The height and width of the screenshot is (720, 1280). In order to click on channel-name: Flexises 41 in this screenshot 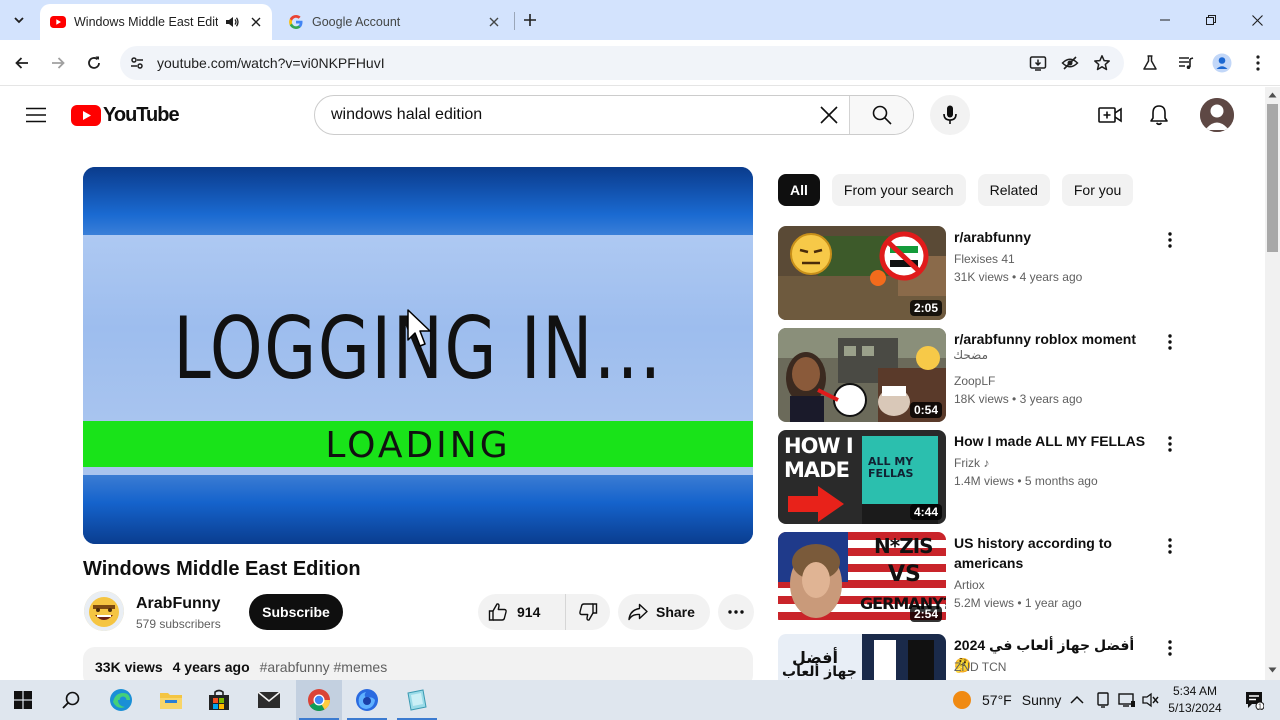, I will do `click(984, 259)`.